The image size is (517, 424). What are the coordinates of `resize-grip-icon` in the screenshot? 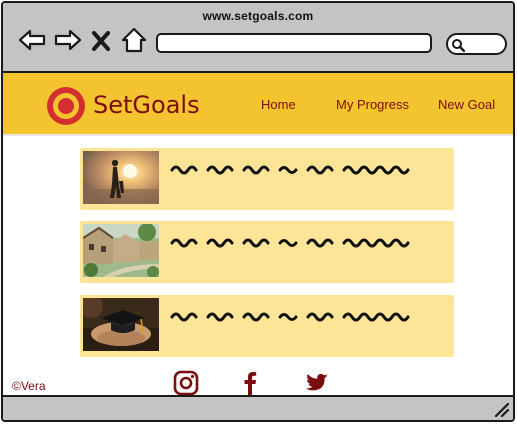 It's located at (501, 409).